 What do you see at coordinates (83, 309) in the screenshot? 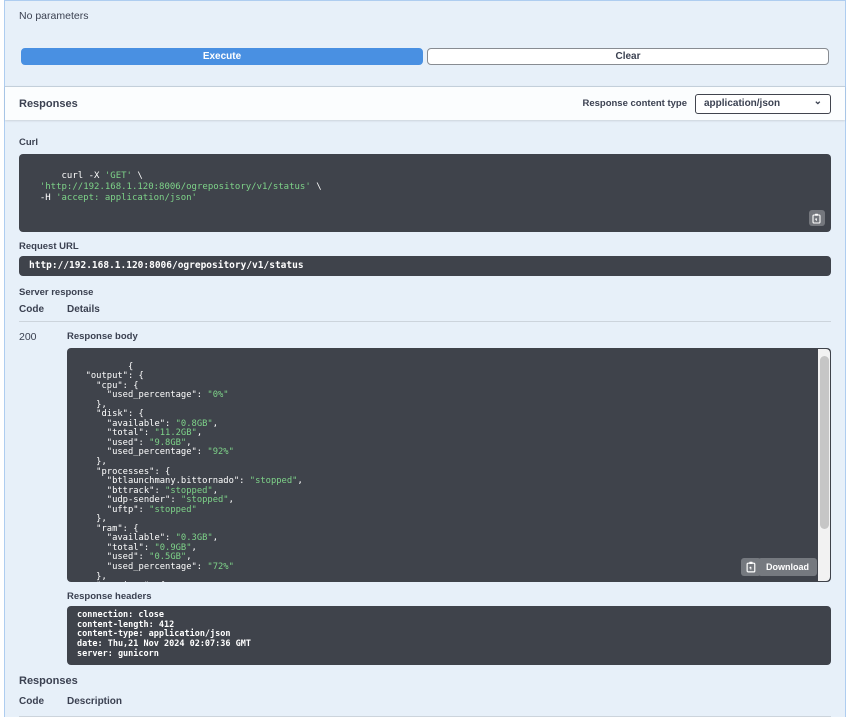
I see `details-column-header: Details` at bounding box center [83, 309].